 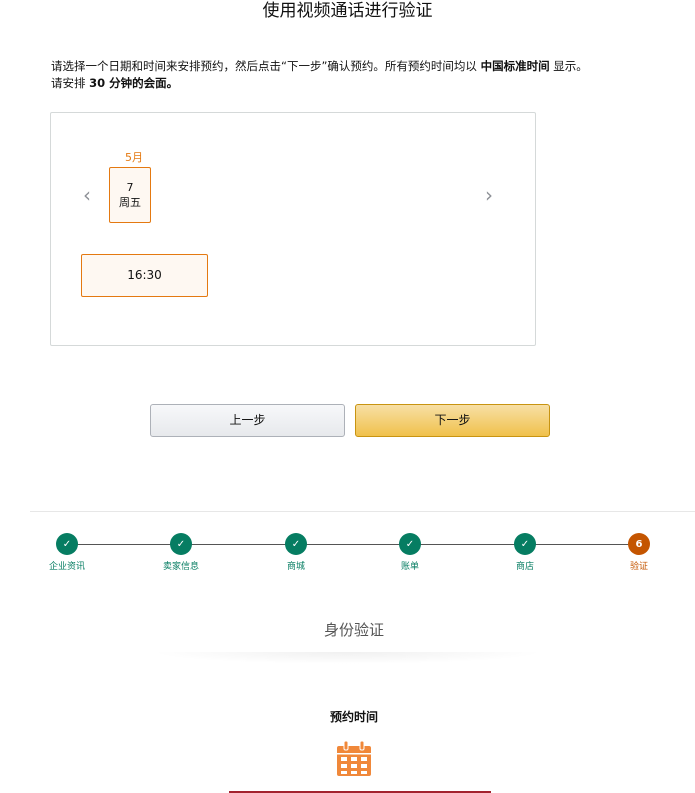 I want to click on step-label: 账单, so click(x=409, y=567).